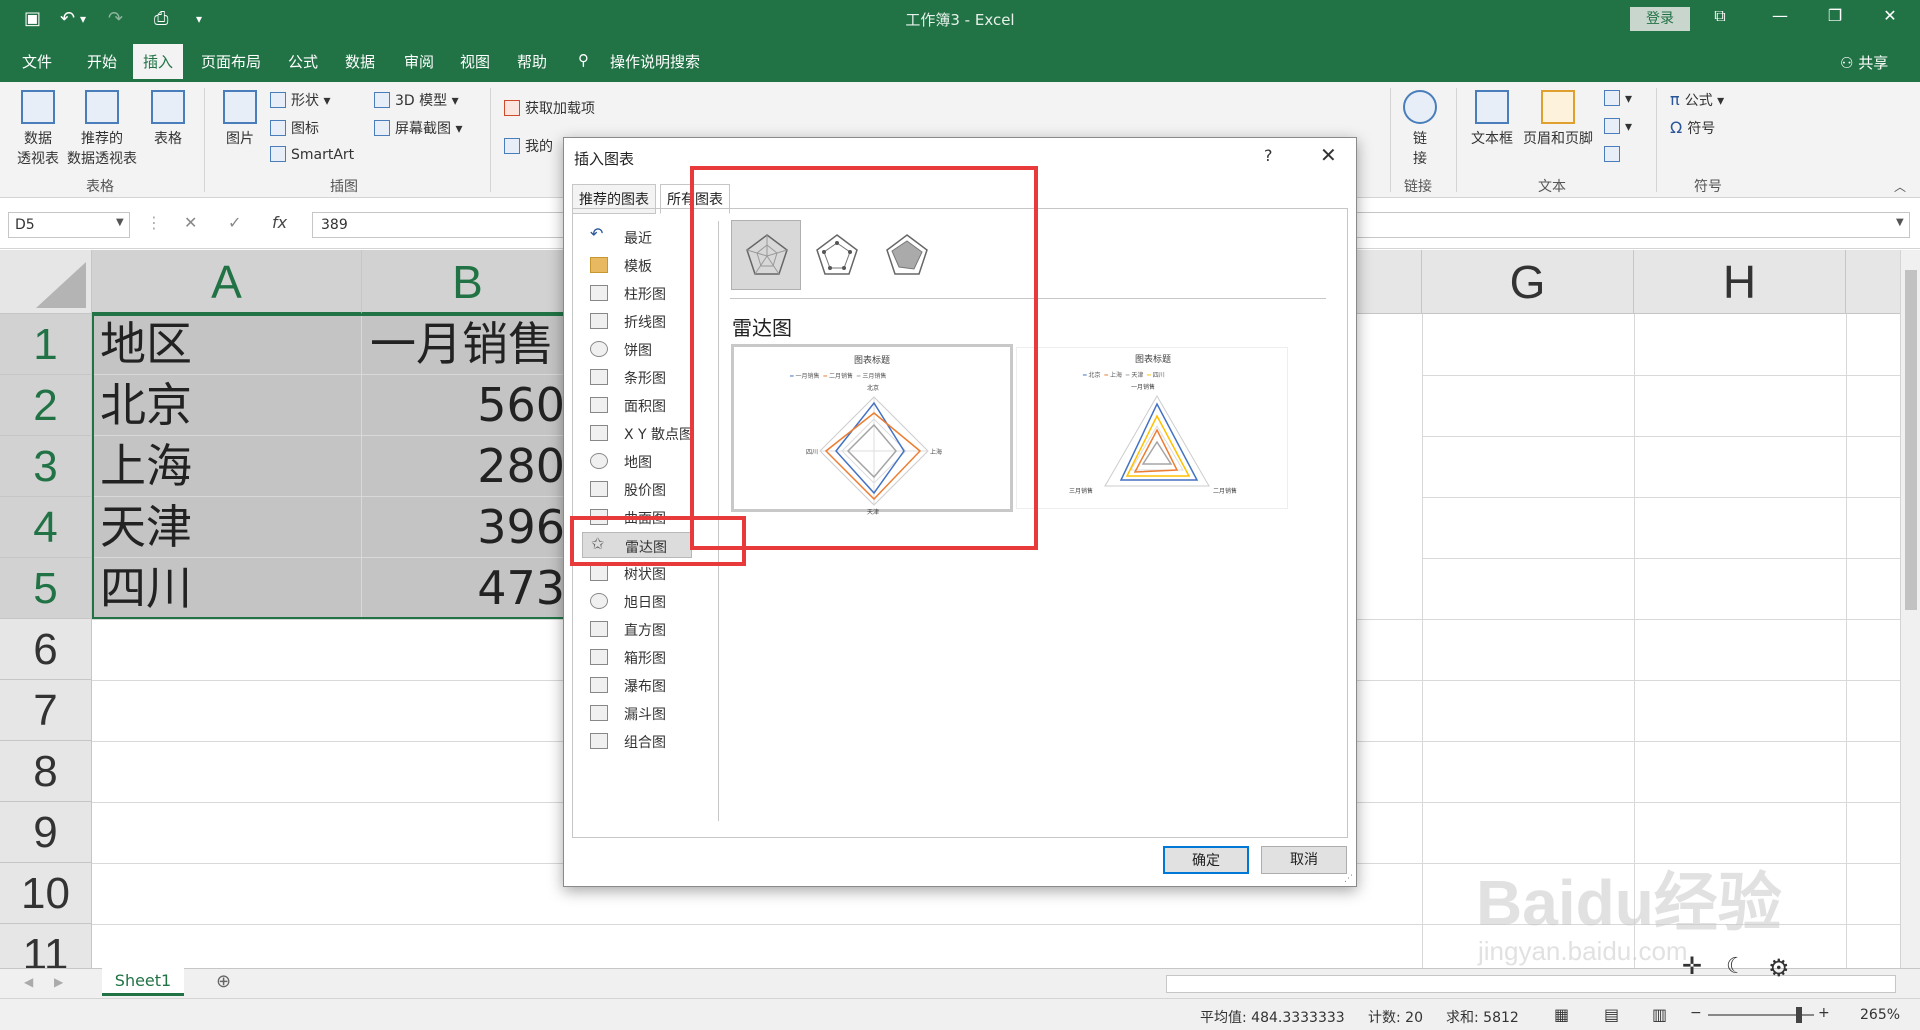 Image resolution: width=1920 pixels, height=1030 pixels. Describe the element at coordinates (1304, 860) in the screenshot. I see `cancel-button: 取消` at that location.